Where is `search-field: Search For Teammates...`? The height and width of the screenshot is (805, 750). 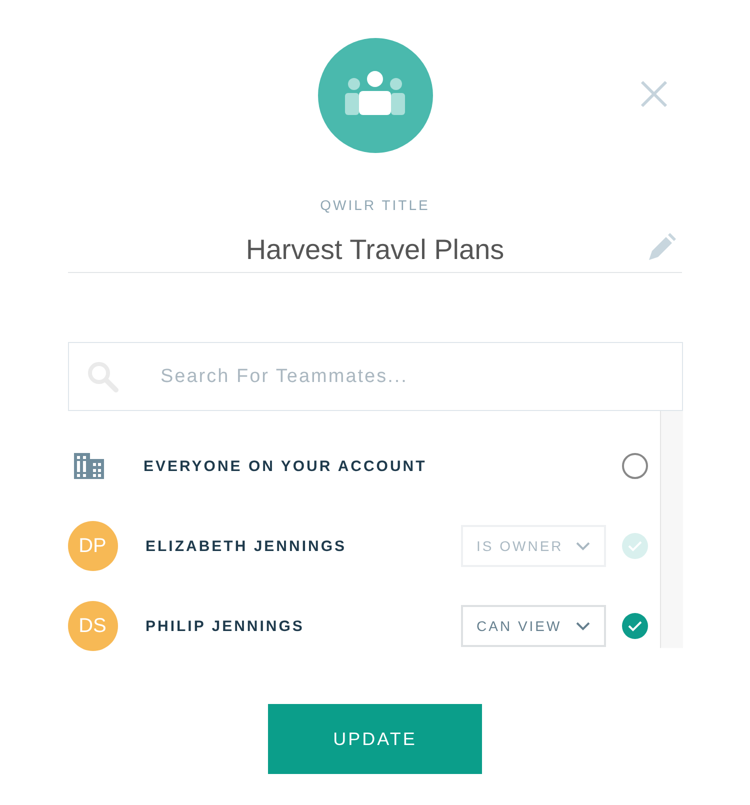
search-field: Search For Teammates... is located at coordinates (375, 376).